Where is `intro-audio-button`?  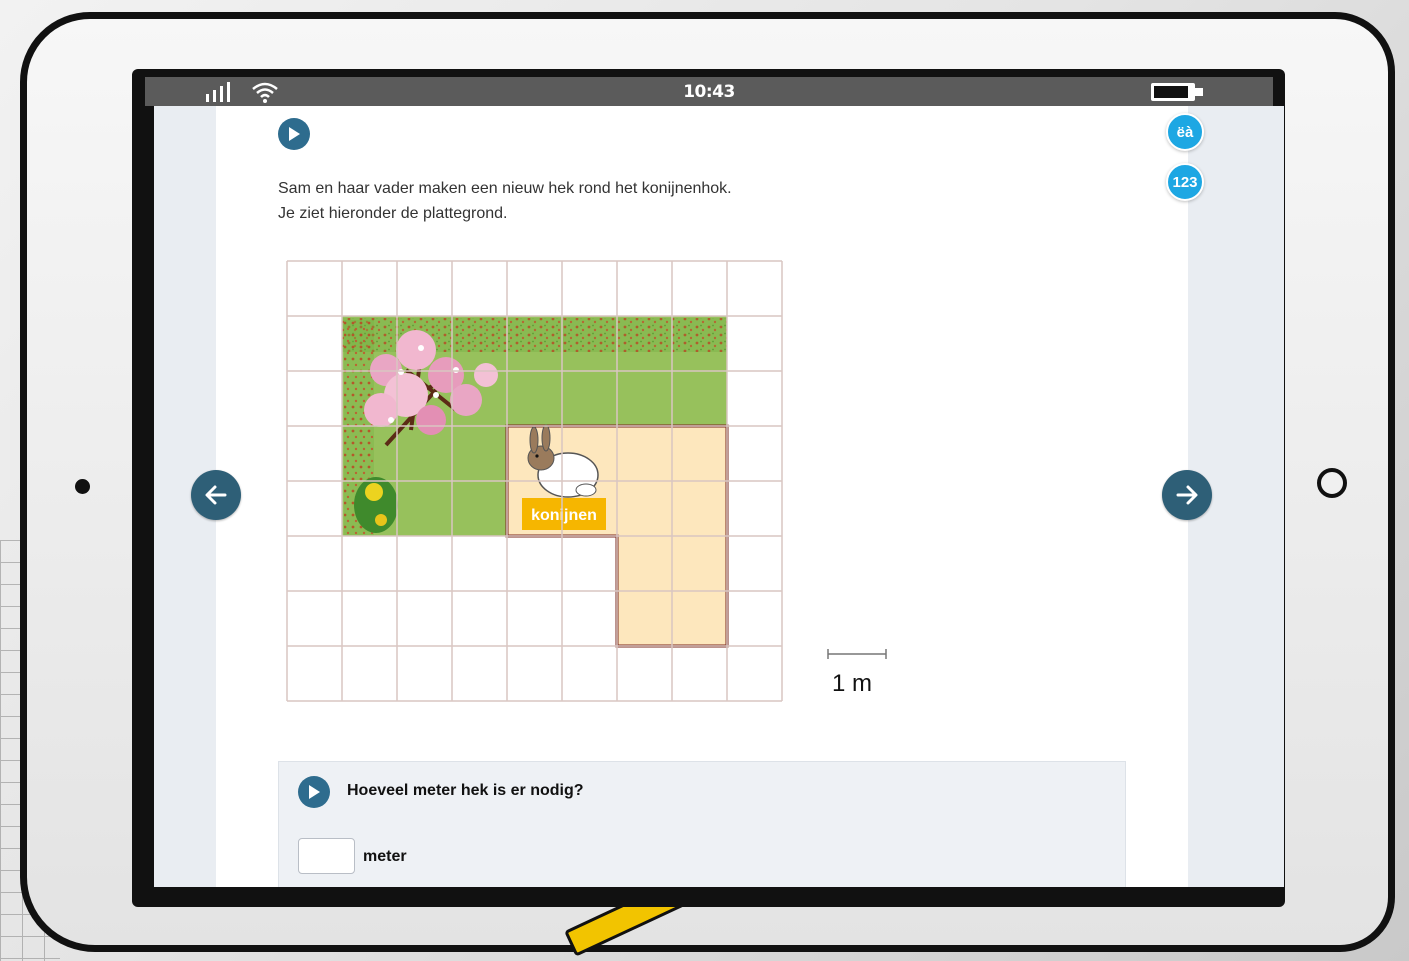
intro-audio-button is located at coordinates (294, 134).